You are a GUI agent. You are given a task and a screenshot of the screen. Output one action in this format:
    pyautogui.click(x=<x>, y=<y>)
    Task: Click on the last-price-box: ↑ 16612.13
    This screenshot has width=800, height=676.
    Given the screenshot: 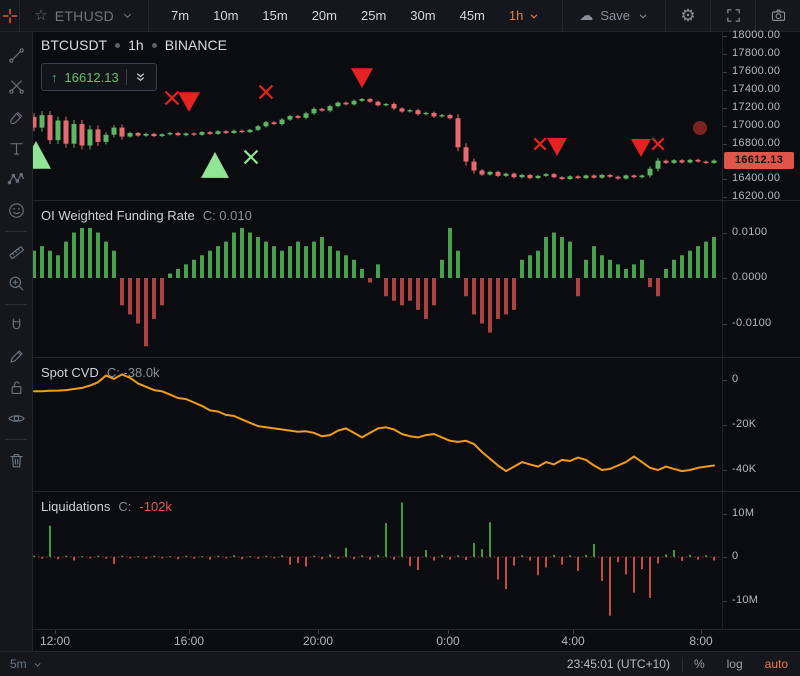 What is the action you would take?
    pyautogui.click(x=99, y=77)
    